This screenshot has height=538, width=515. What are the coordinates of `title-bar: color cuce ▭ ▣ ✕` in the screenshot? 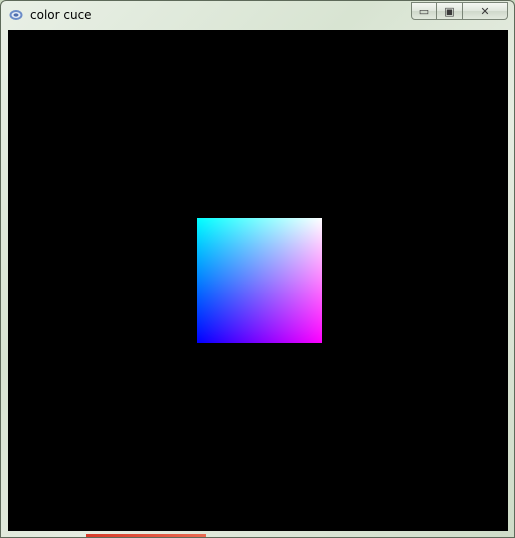 It's located at (257, 15).